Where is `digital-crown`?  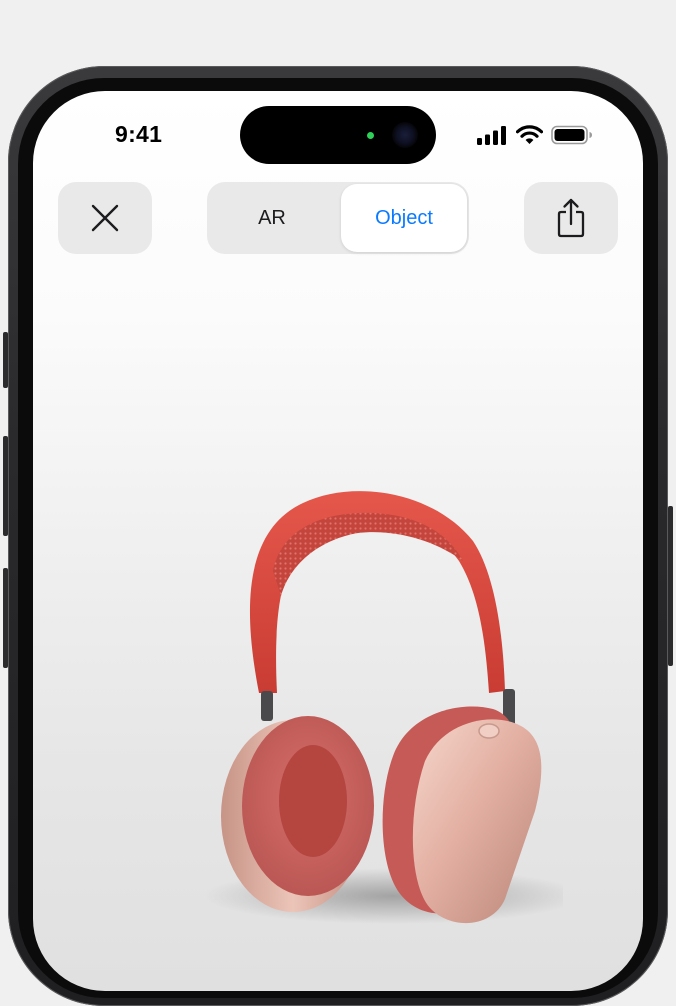
digital-crown is located at coordinates (489, 731).